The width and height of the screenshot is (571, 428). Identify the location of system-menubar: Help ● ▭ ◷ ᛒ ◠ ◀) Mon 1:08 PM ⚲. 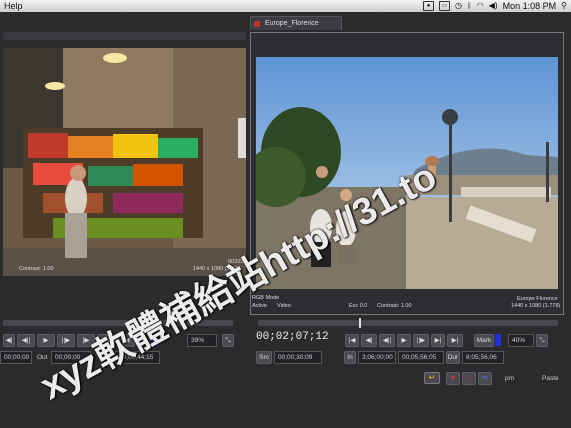
(285, 6).